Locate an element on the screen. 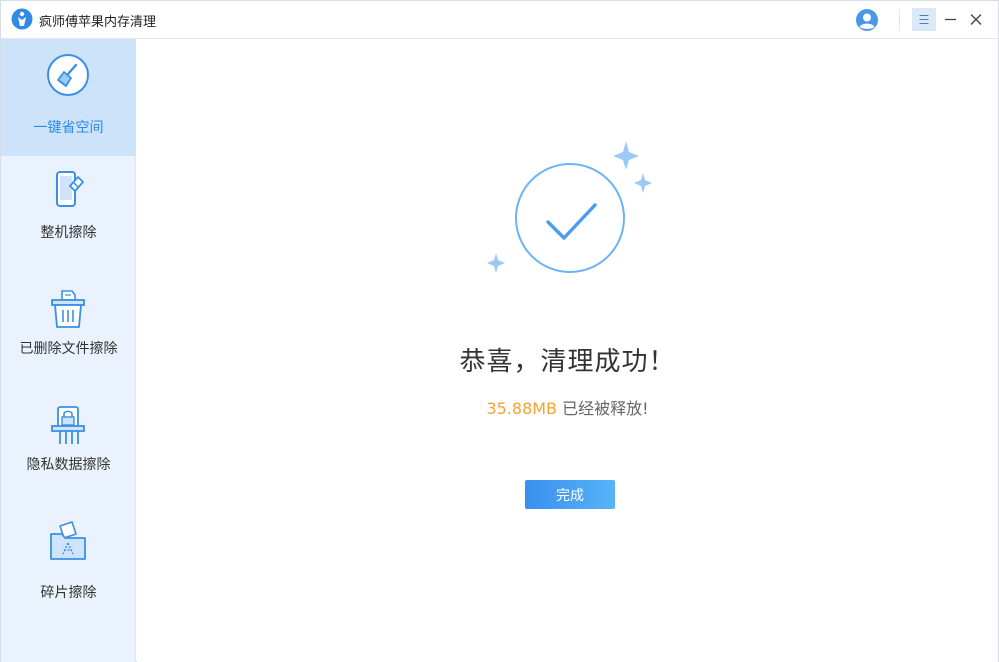 The image size is (999, 662). lock-shredder-icon is located at coordinates (68, 425).